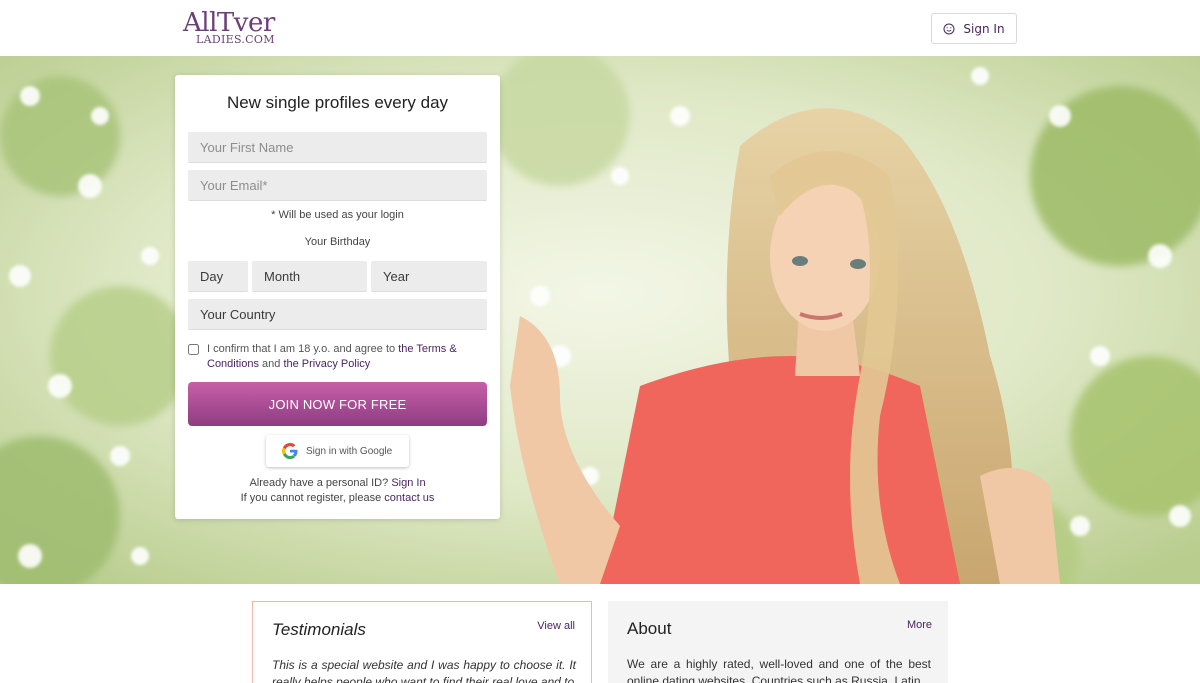  Describe the element at coordinates (290, 451) in the screenshot. I see `google-g-icon` at that location.